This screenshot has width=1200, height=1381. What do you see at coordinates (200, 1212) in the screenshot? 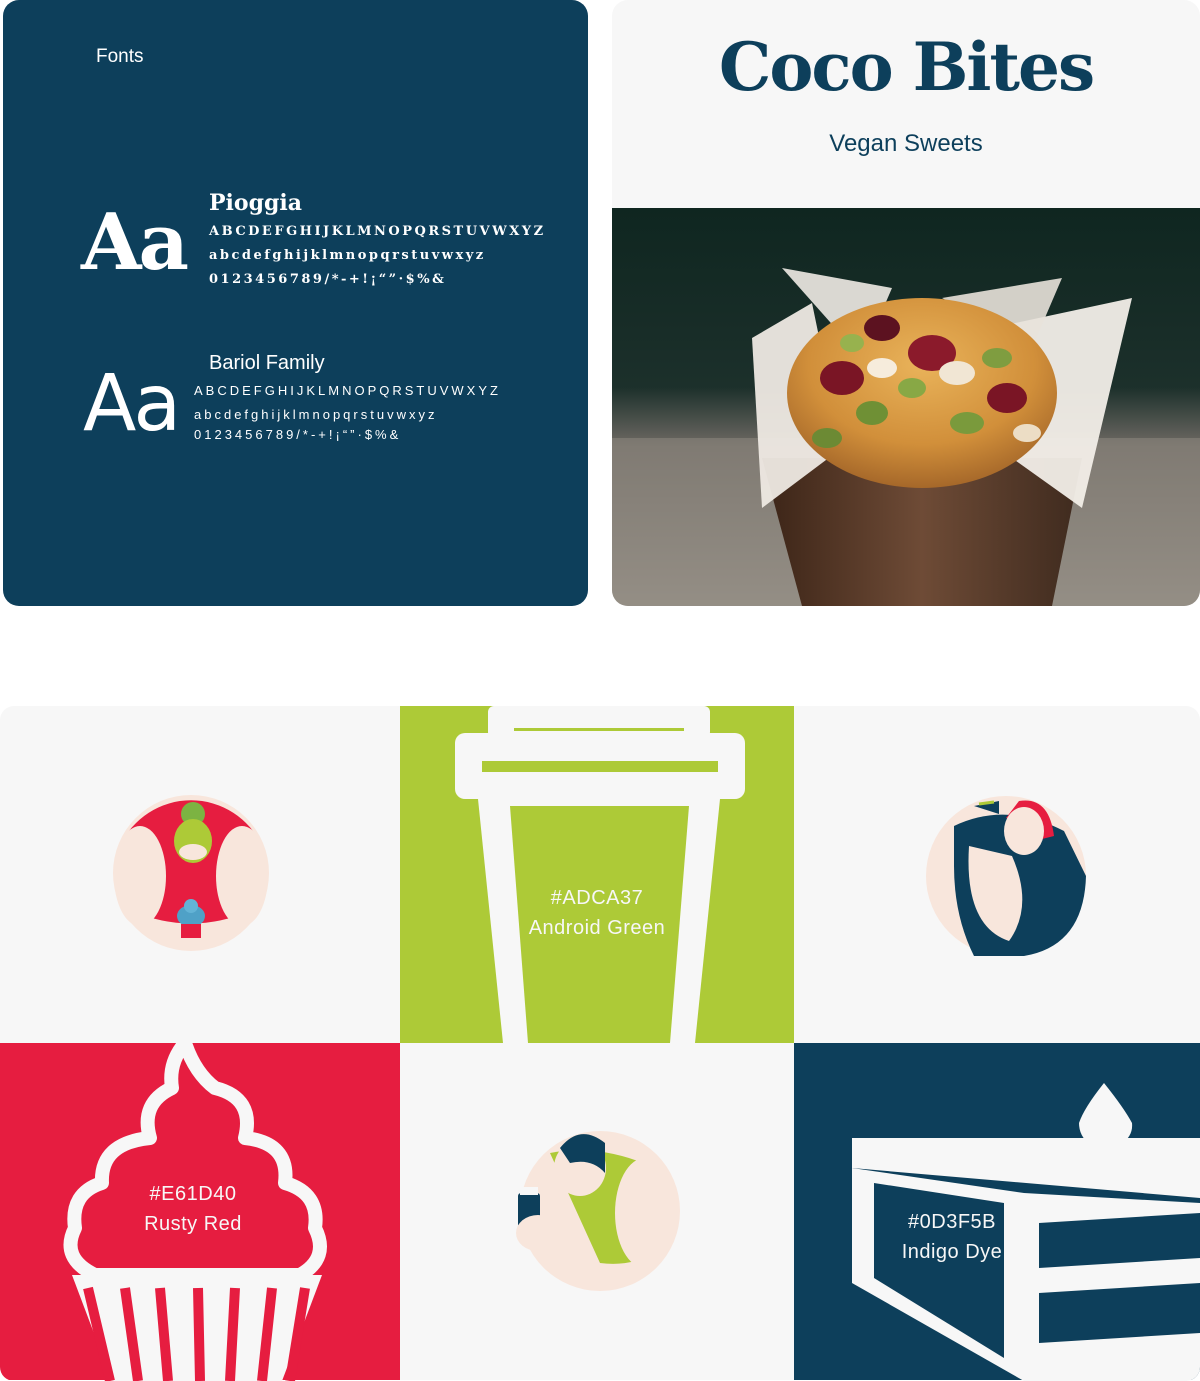
I see `swatch-tile-red: #E61D40 Rusty Red` at bounding box center [200, 1212].